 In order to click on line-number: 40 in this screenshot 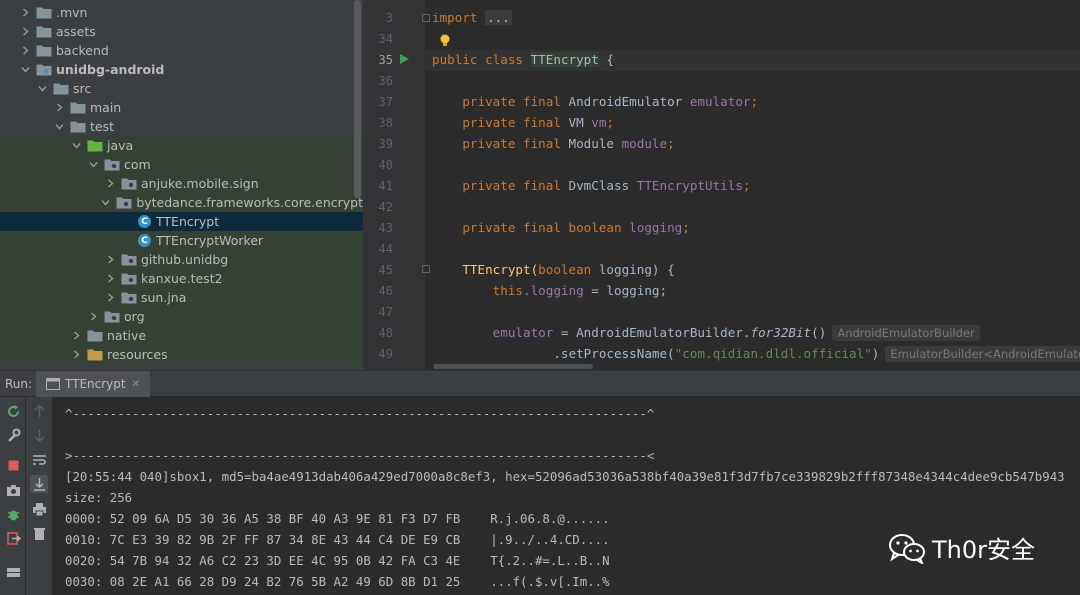, I will do `click(385, 165)`.